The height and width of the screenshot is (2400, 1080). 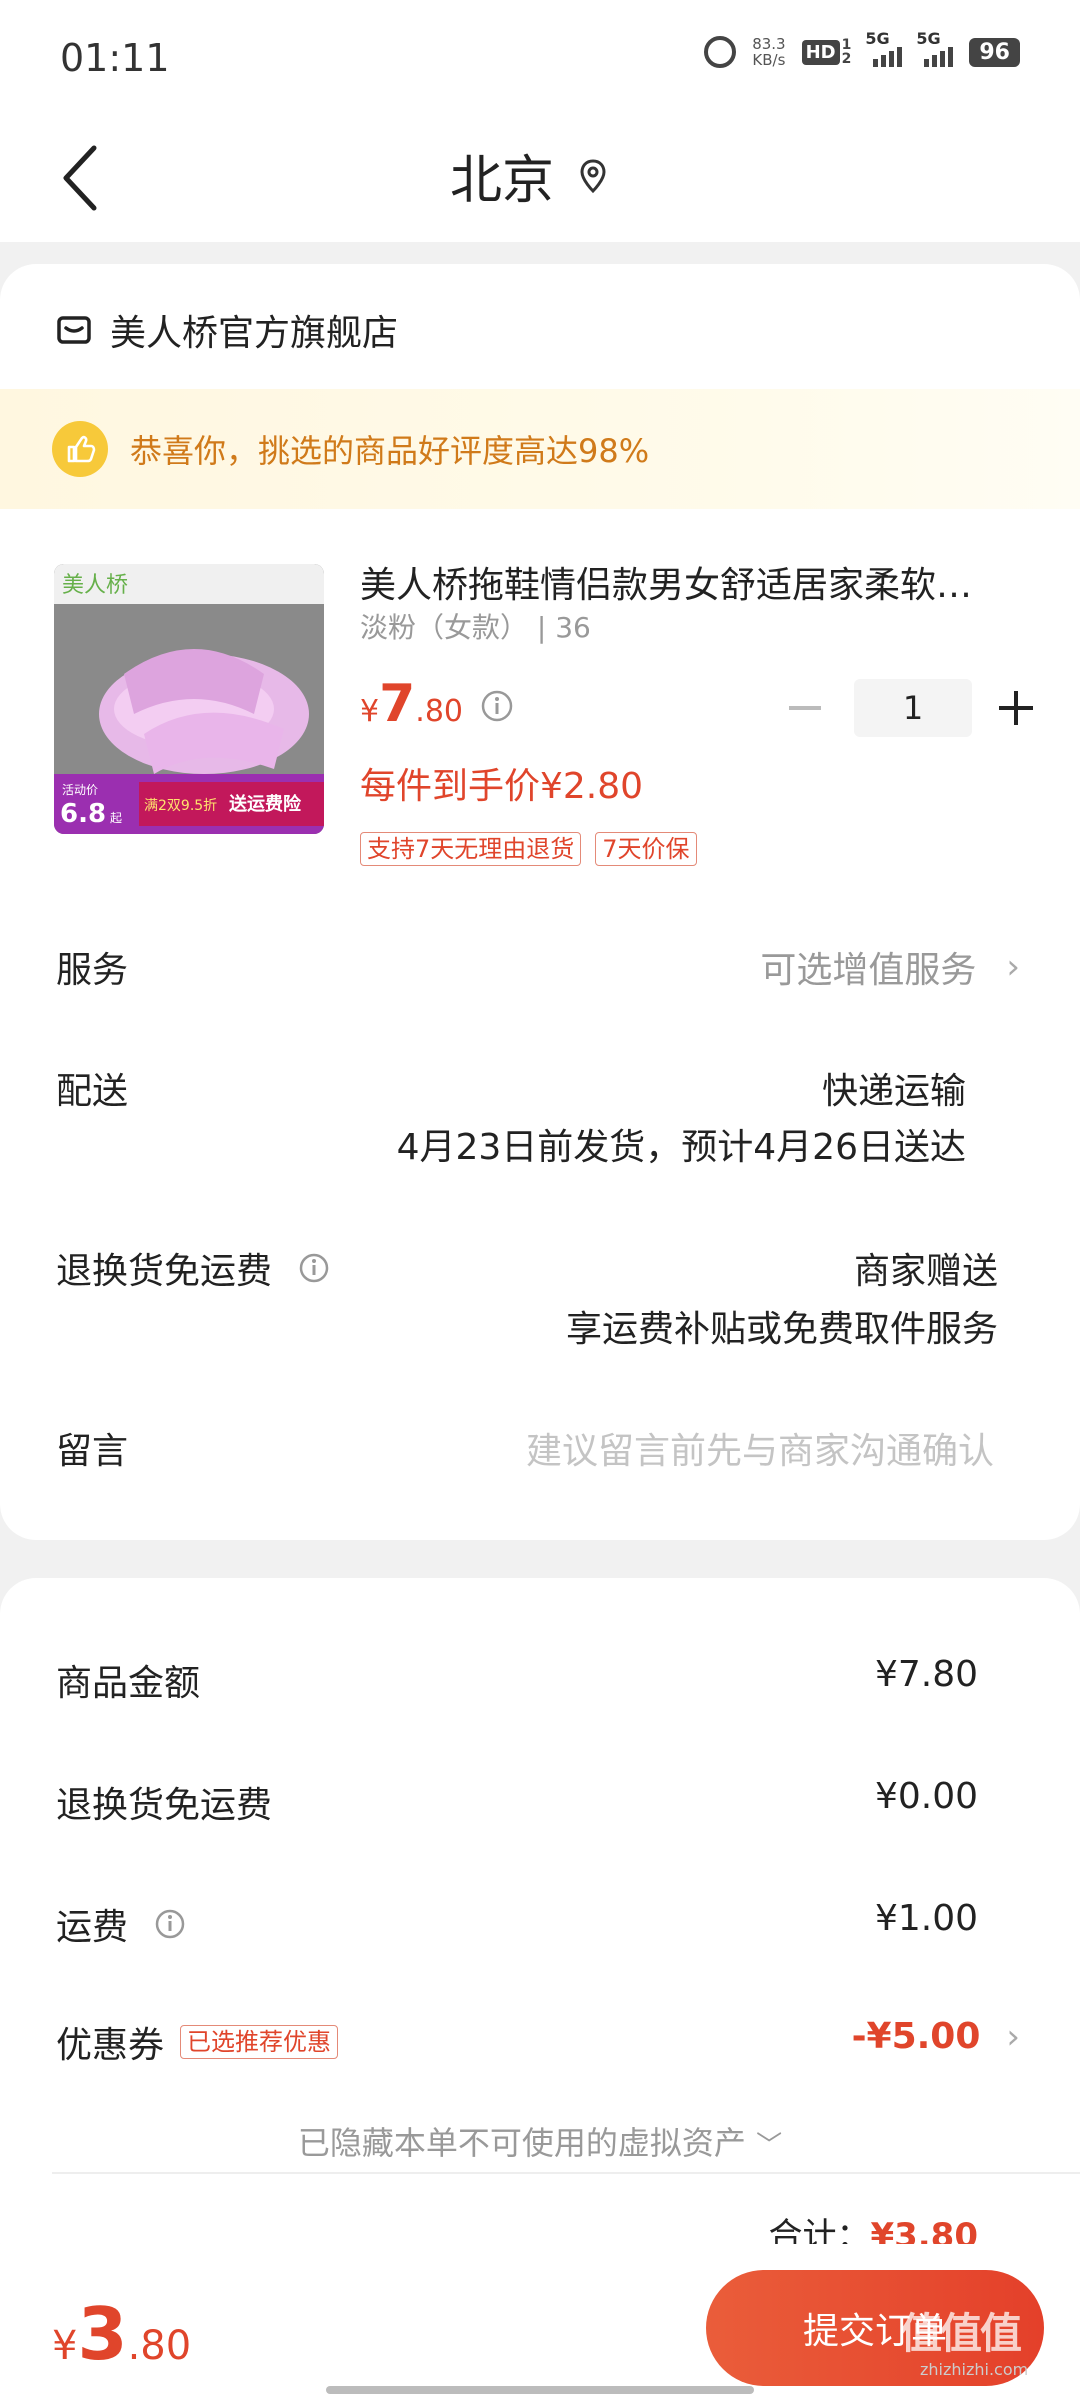 I want to click on home-indicator, so click(x=540, y=2390).